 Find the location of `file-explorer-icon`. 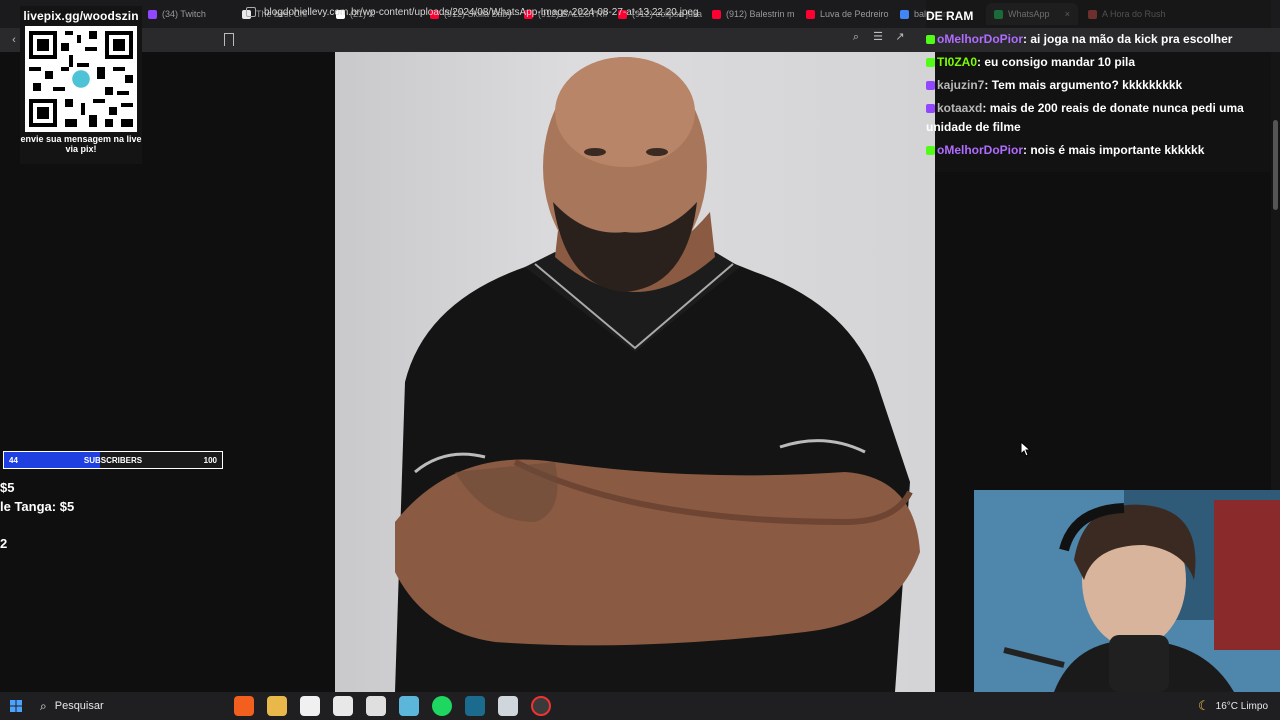

file-explorer-icon is located at coordinates (277, 706).